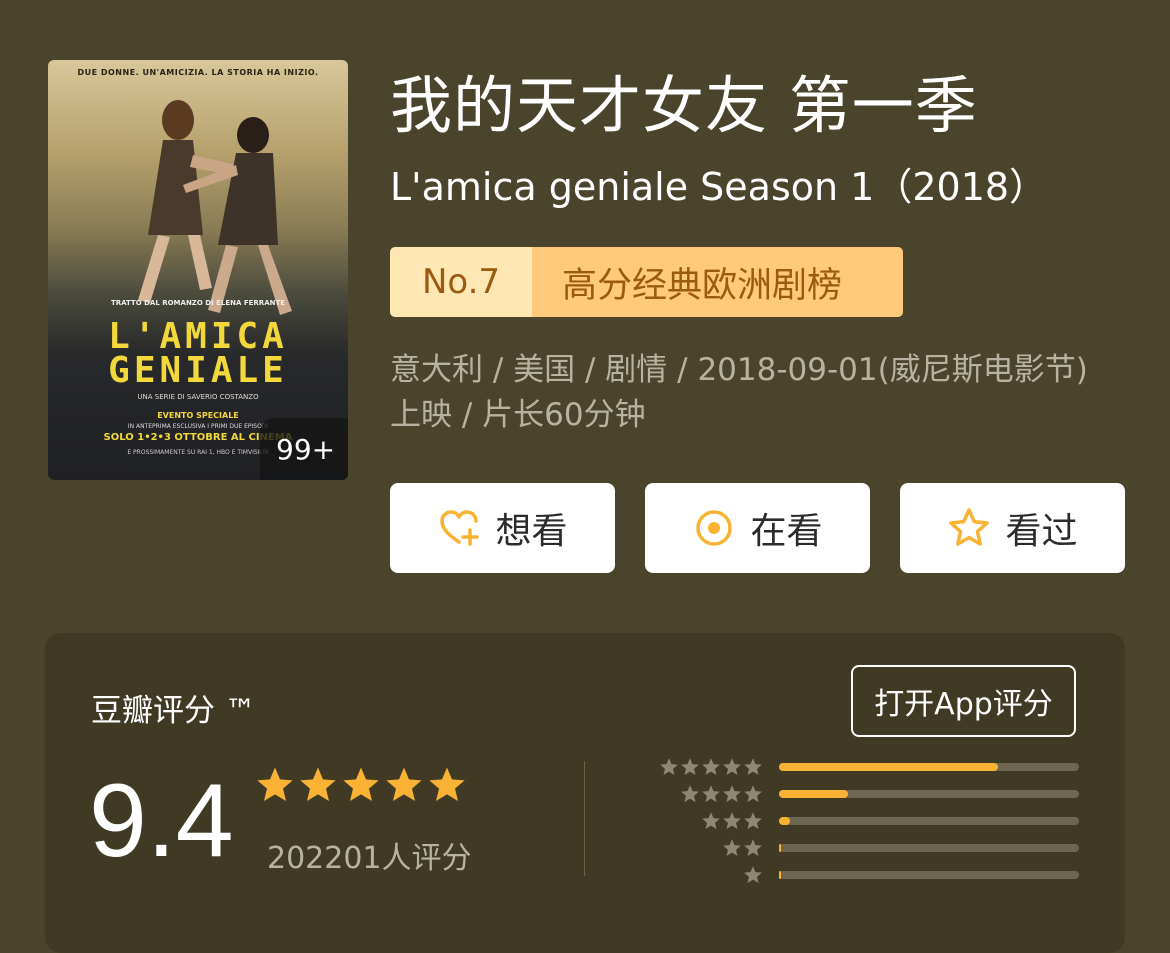  What do you see at coordinates (304, 449) in the screenshot?
I see `photo-count-badge: 99+` at bounding box center [304, 449].